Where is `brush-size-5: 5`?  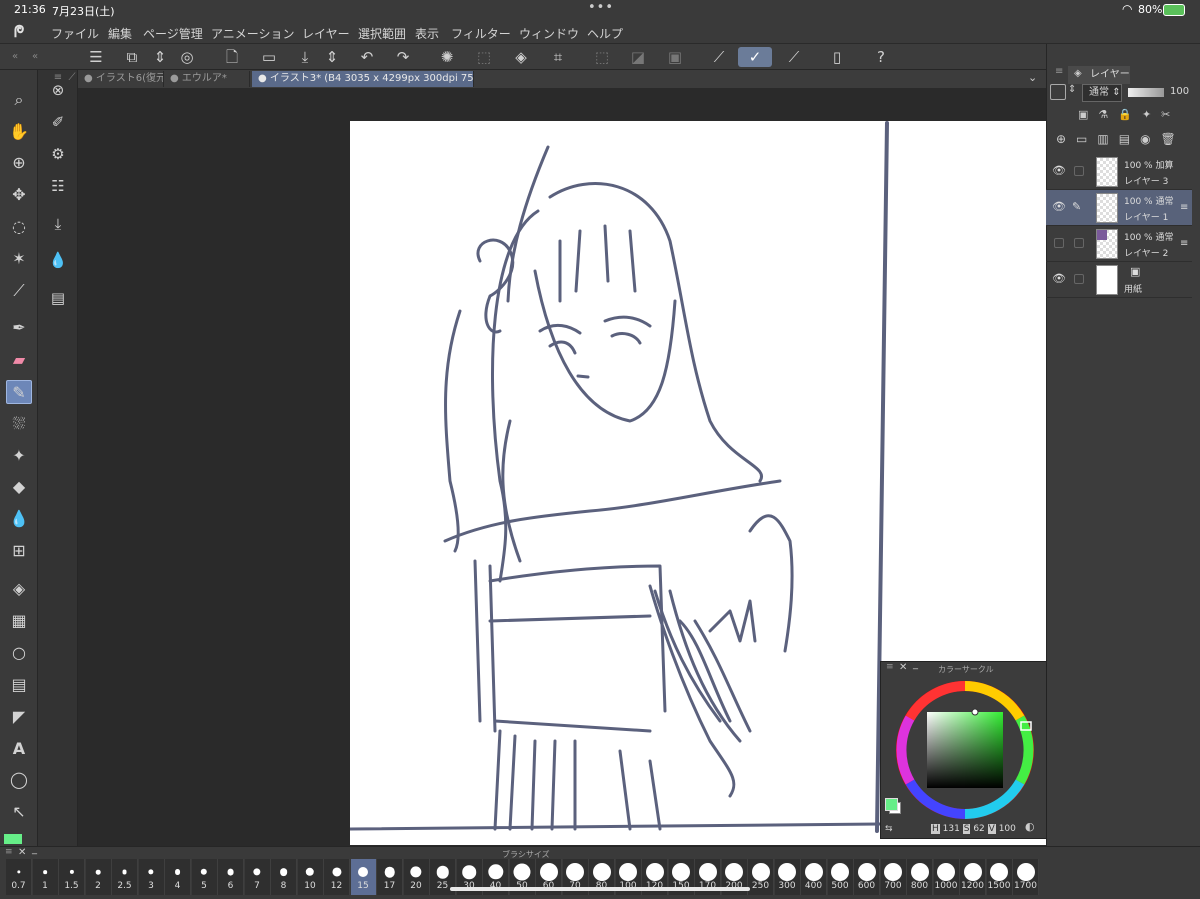
brush-size-5: 5 is located at coordinates (204, 877).